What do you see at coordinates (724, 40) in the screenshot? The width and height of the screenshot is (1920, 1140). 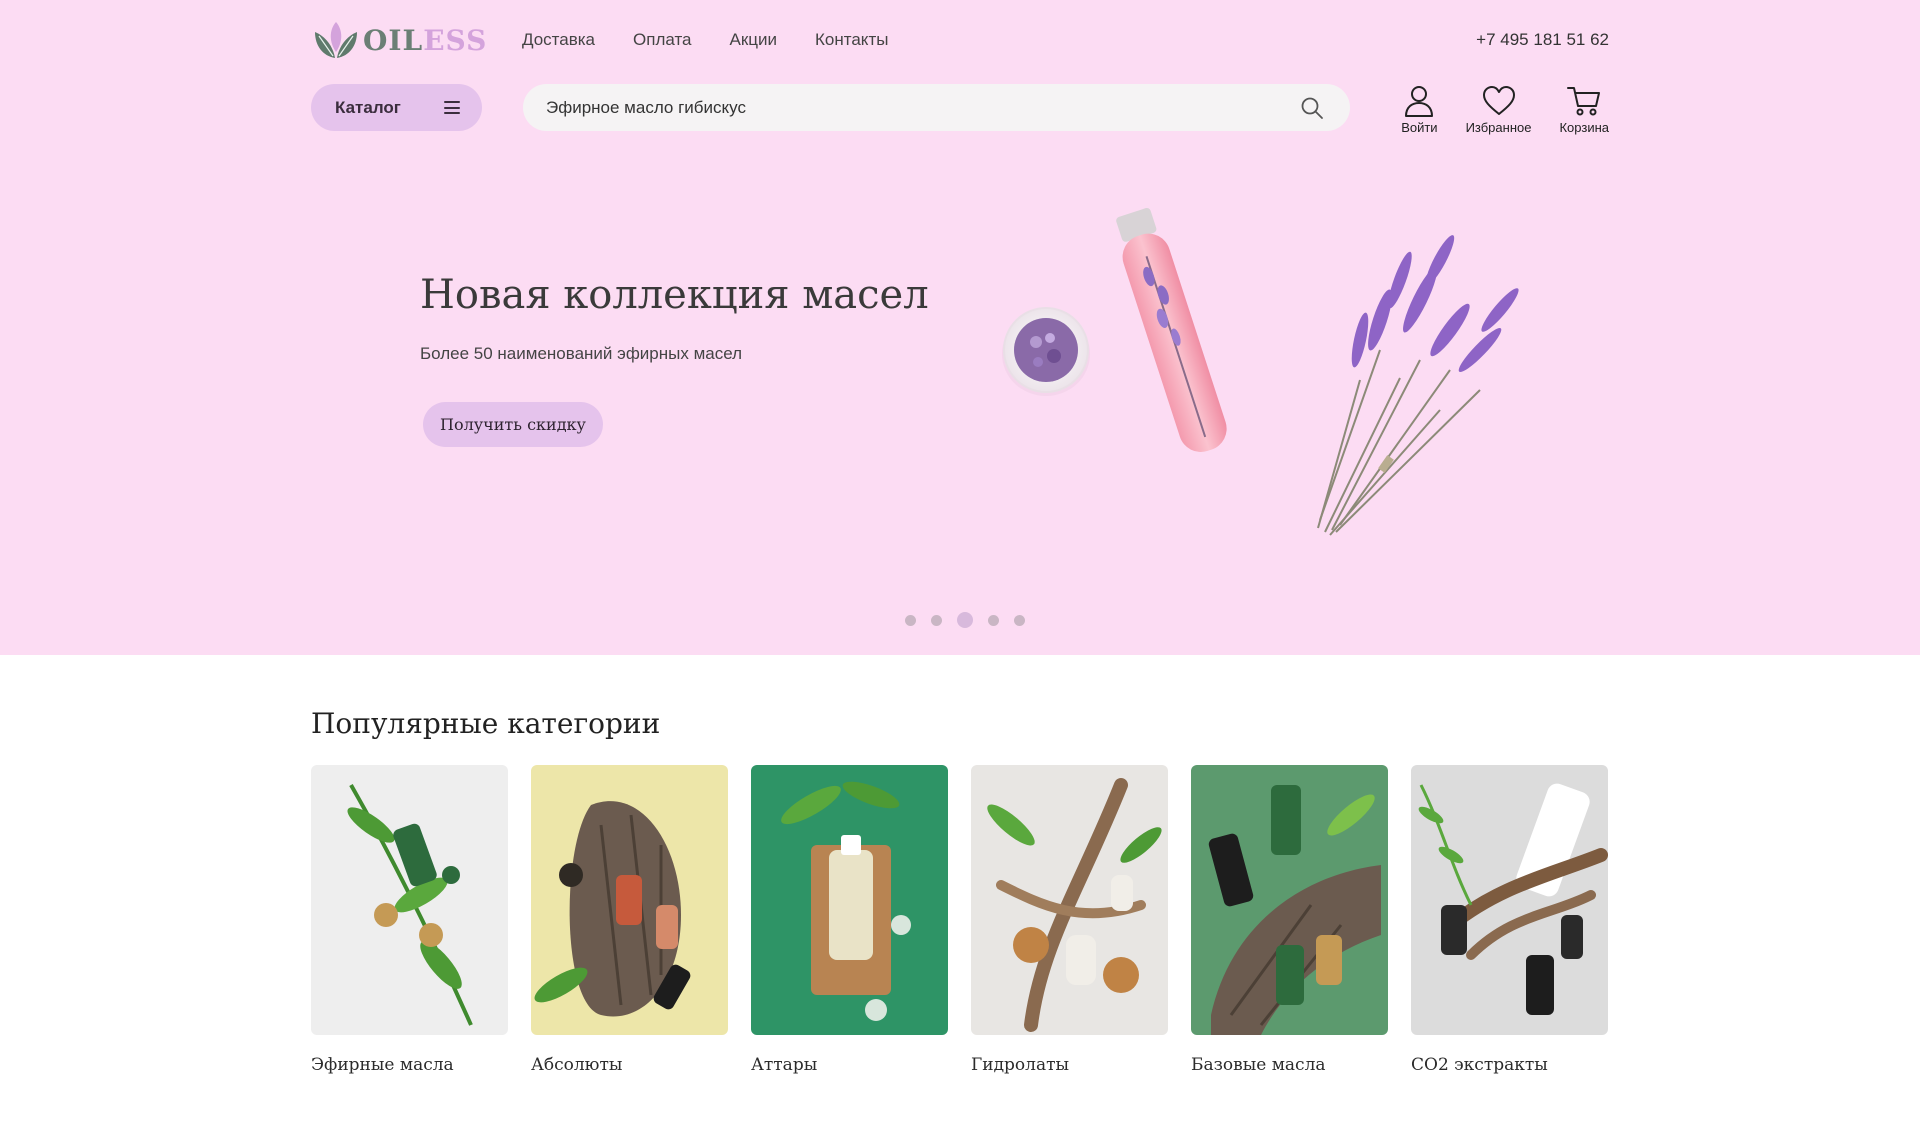 I see `main-nav: Доставка Оплата Акции Контакты` at bounding box center [724, 40].